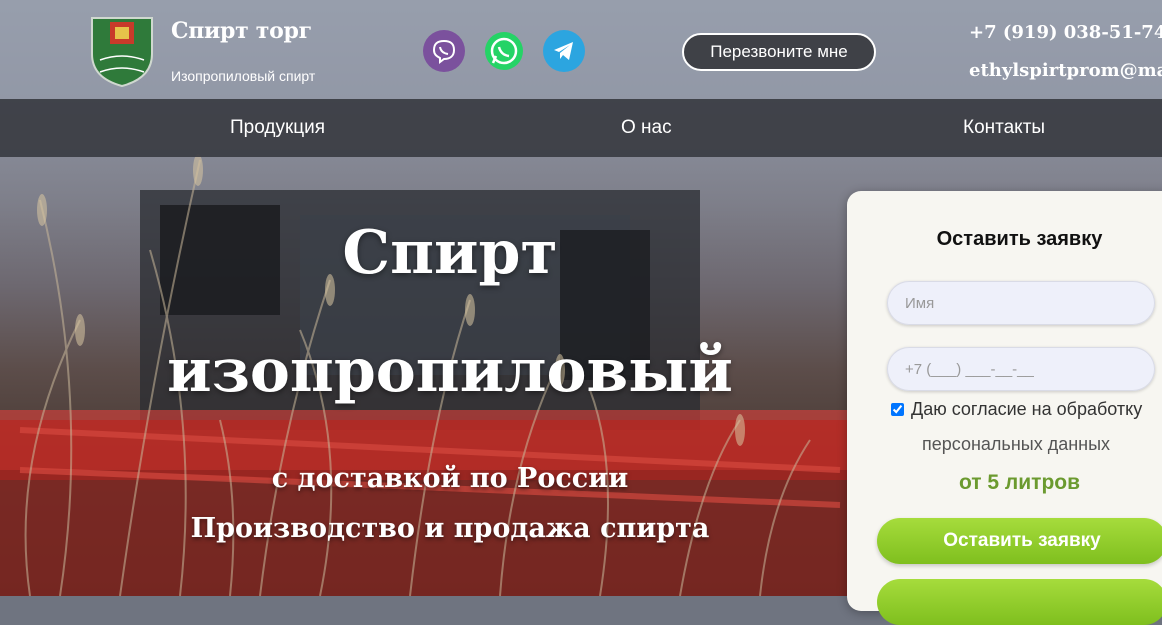  Describe the element at coordinates (1065, 70) in the screenshot. I see `email-link: ethylspirtprom@mai` at that location.